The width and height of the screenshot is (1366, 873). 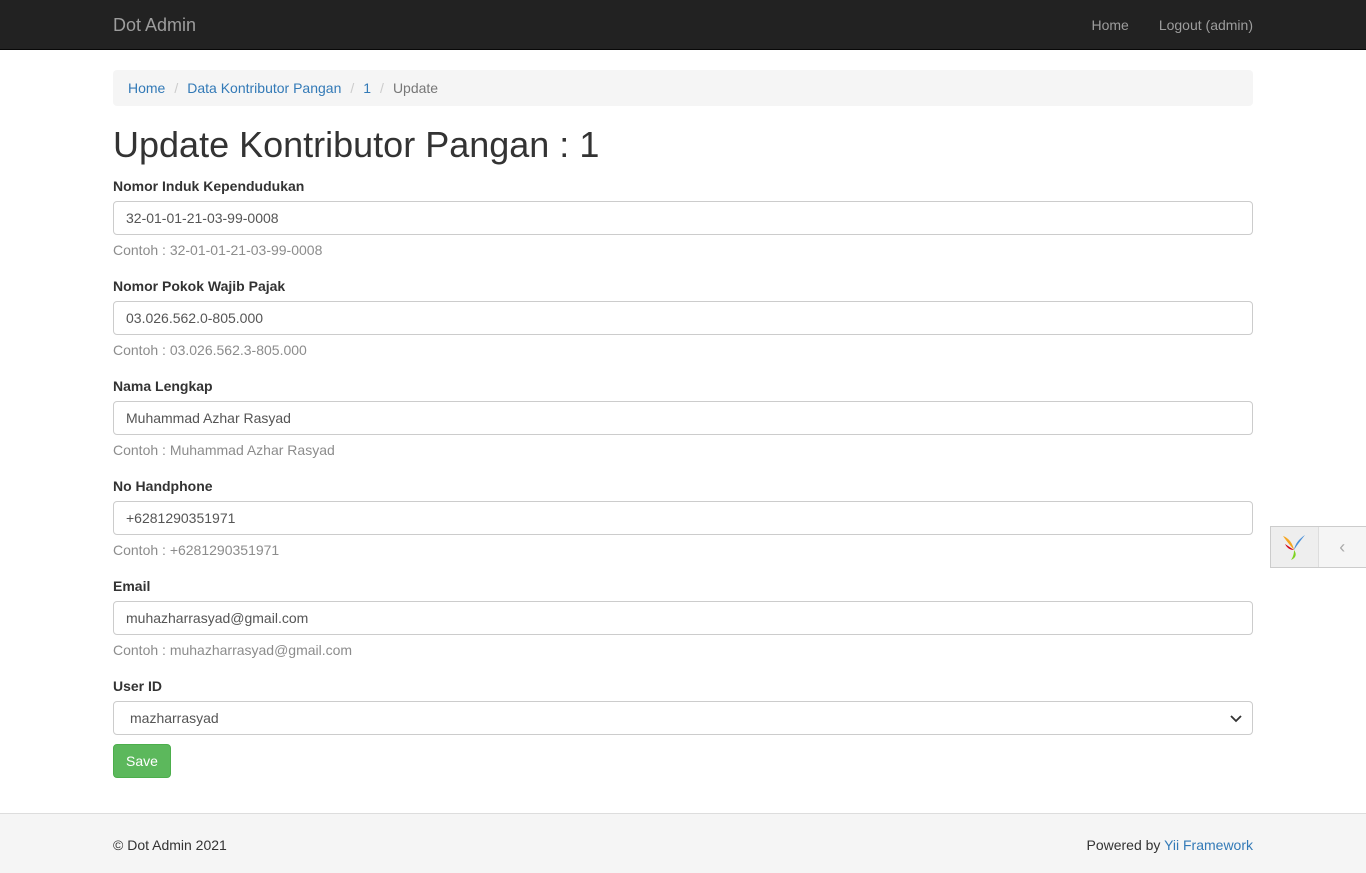 I want to click on handphone-hint: Contoh : +6281290351971, so click(x=196, y=550).